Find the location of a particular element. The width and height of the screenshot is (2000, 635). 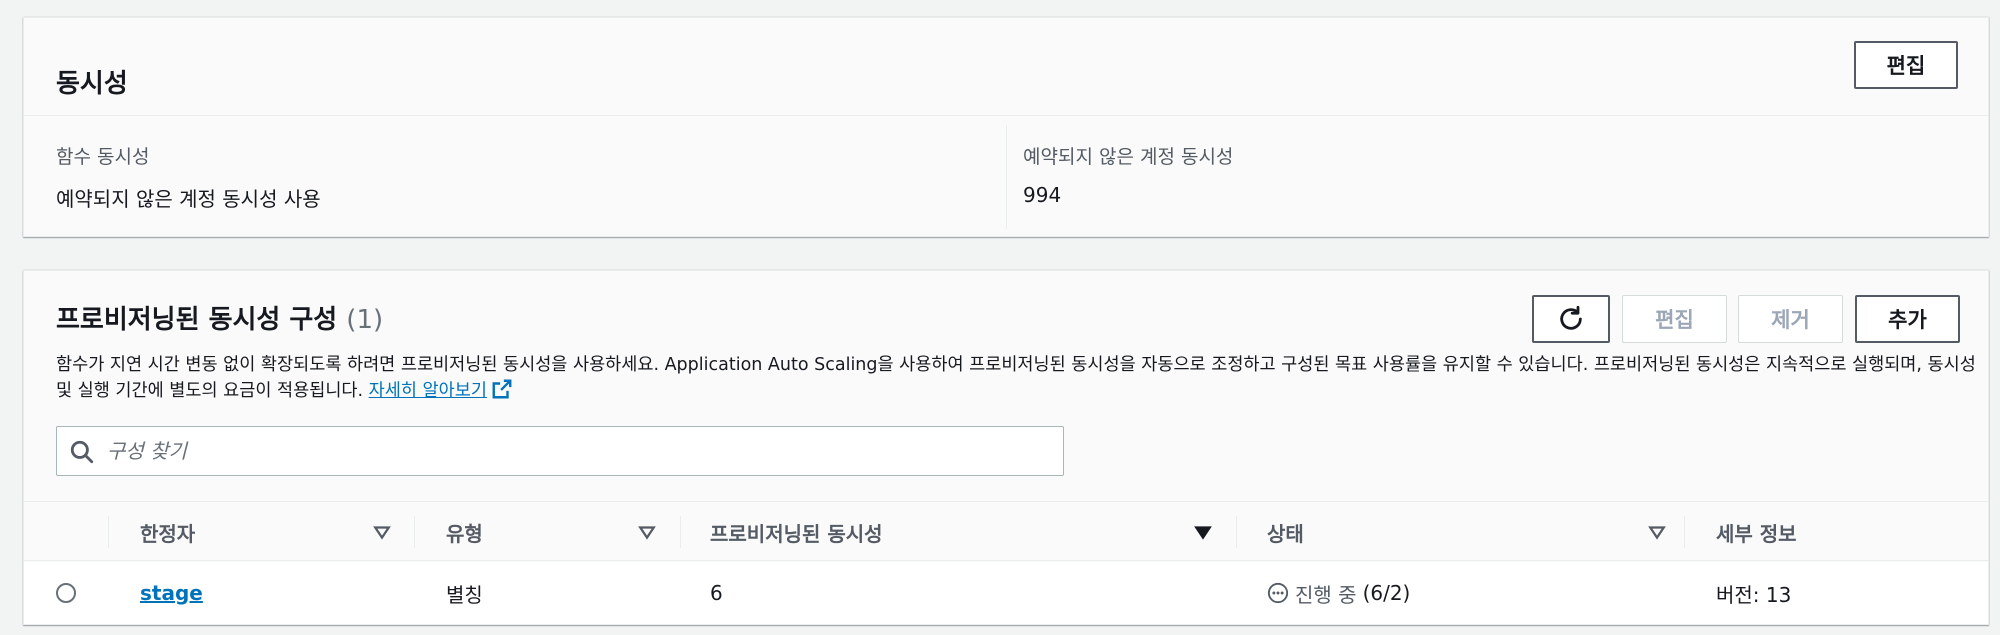

qualifier-link: stage is located at coordinates (171, 593).